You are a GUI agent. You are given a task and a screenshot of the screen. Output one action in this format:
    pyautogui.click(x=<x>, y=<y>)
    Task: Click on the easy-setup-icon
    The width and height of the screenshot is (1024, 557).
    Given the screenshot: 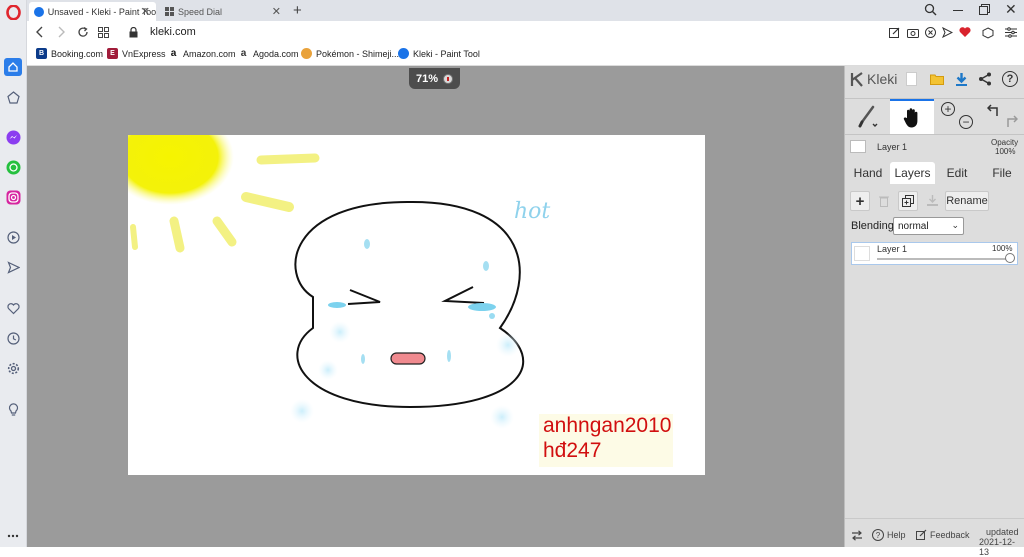 What is the action you would take?
    pyautogui.click(x=1011, y=34)
    